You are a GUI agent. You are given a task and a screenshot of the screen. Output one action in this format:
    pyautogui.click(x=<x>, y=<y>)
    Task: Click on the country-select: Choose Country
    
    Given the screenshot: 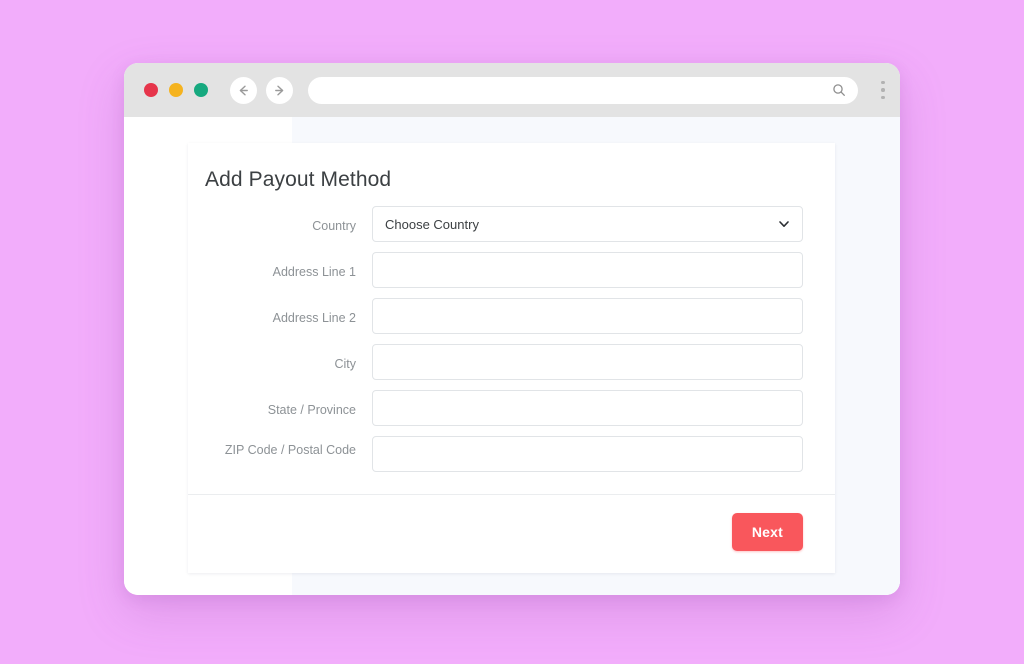 What is the action you would take?
    pyautogui.click(x=587, y=224)
    